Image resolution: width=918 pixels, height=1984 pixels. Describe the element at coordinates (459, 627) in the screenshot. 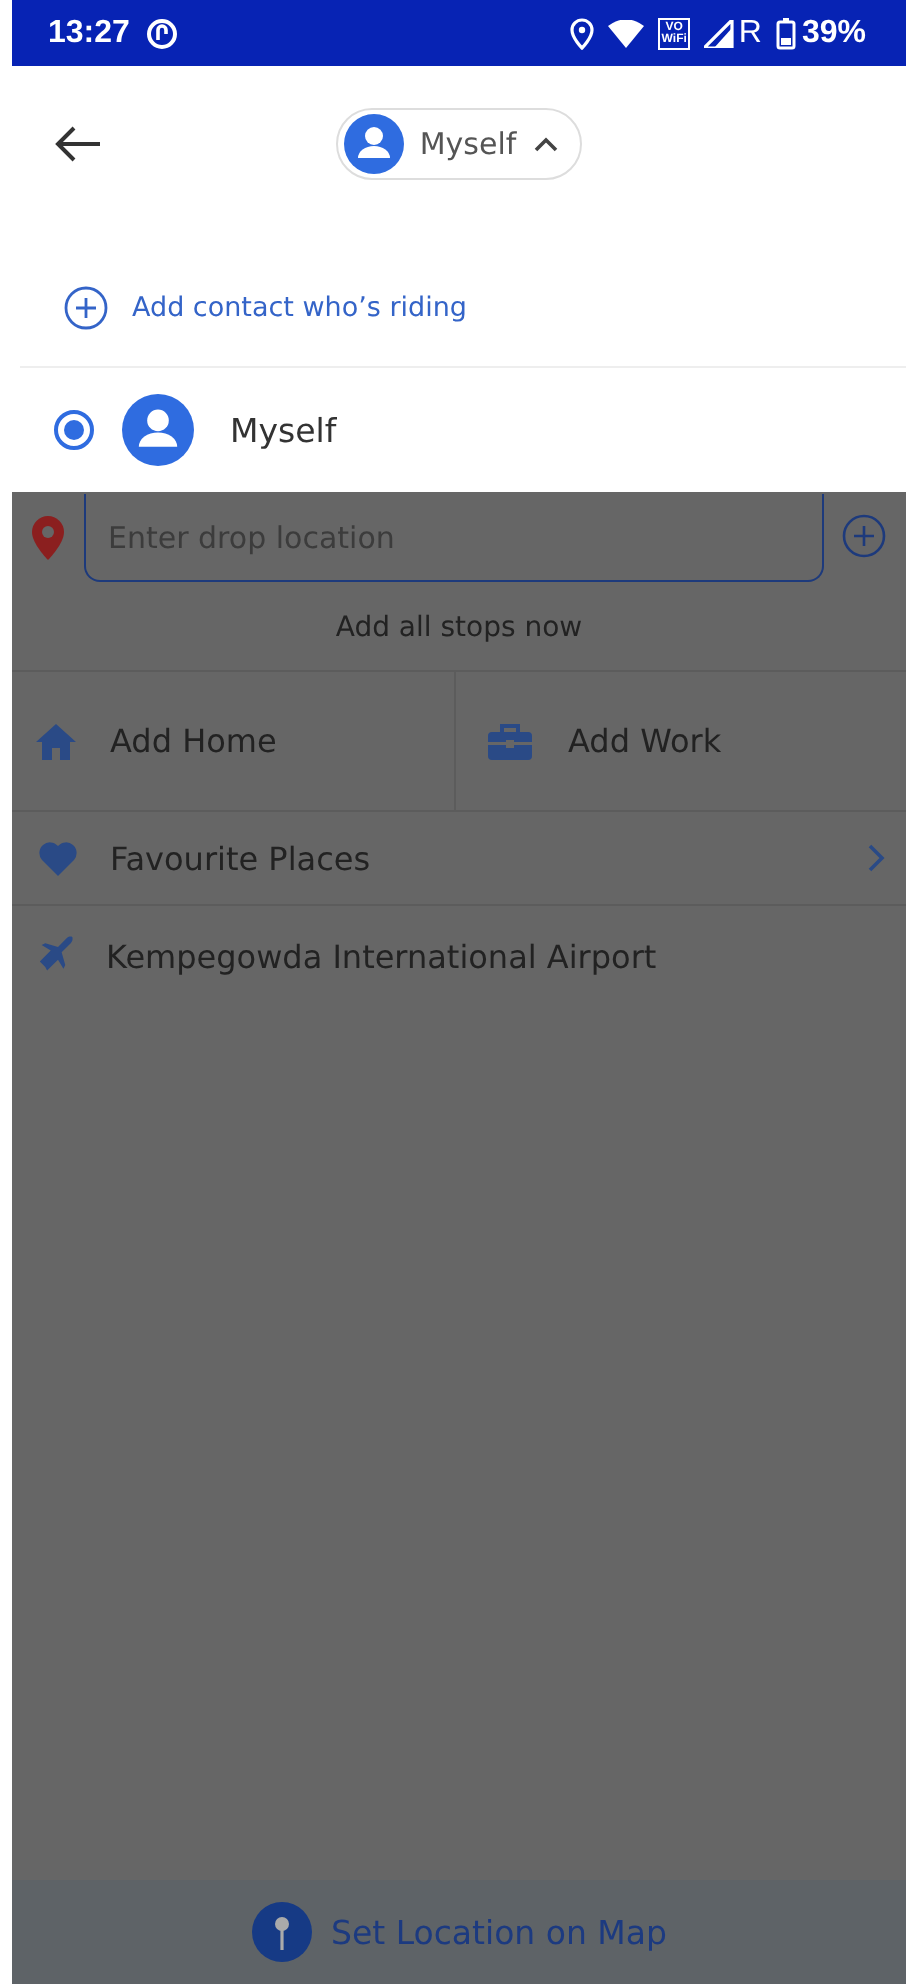

I see `add-stops-link: Add all stops now` at that location.